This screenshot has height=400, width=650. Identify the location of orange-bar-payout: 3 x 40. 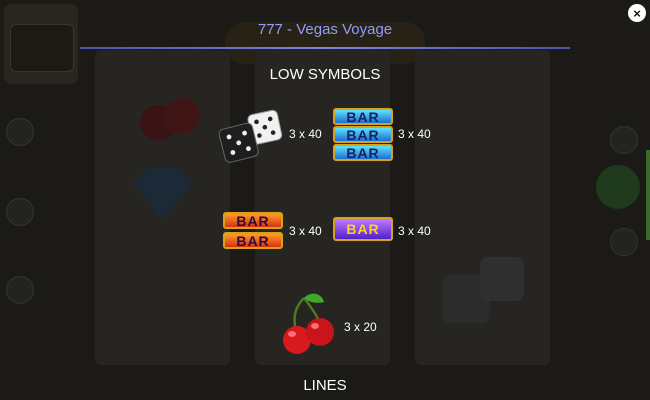
(305, 231).